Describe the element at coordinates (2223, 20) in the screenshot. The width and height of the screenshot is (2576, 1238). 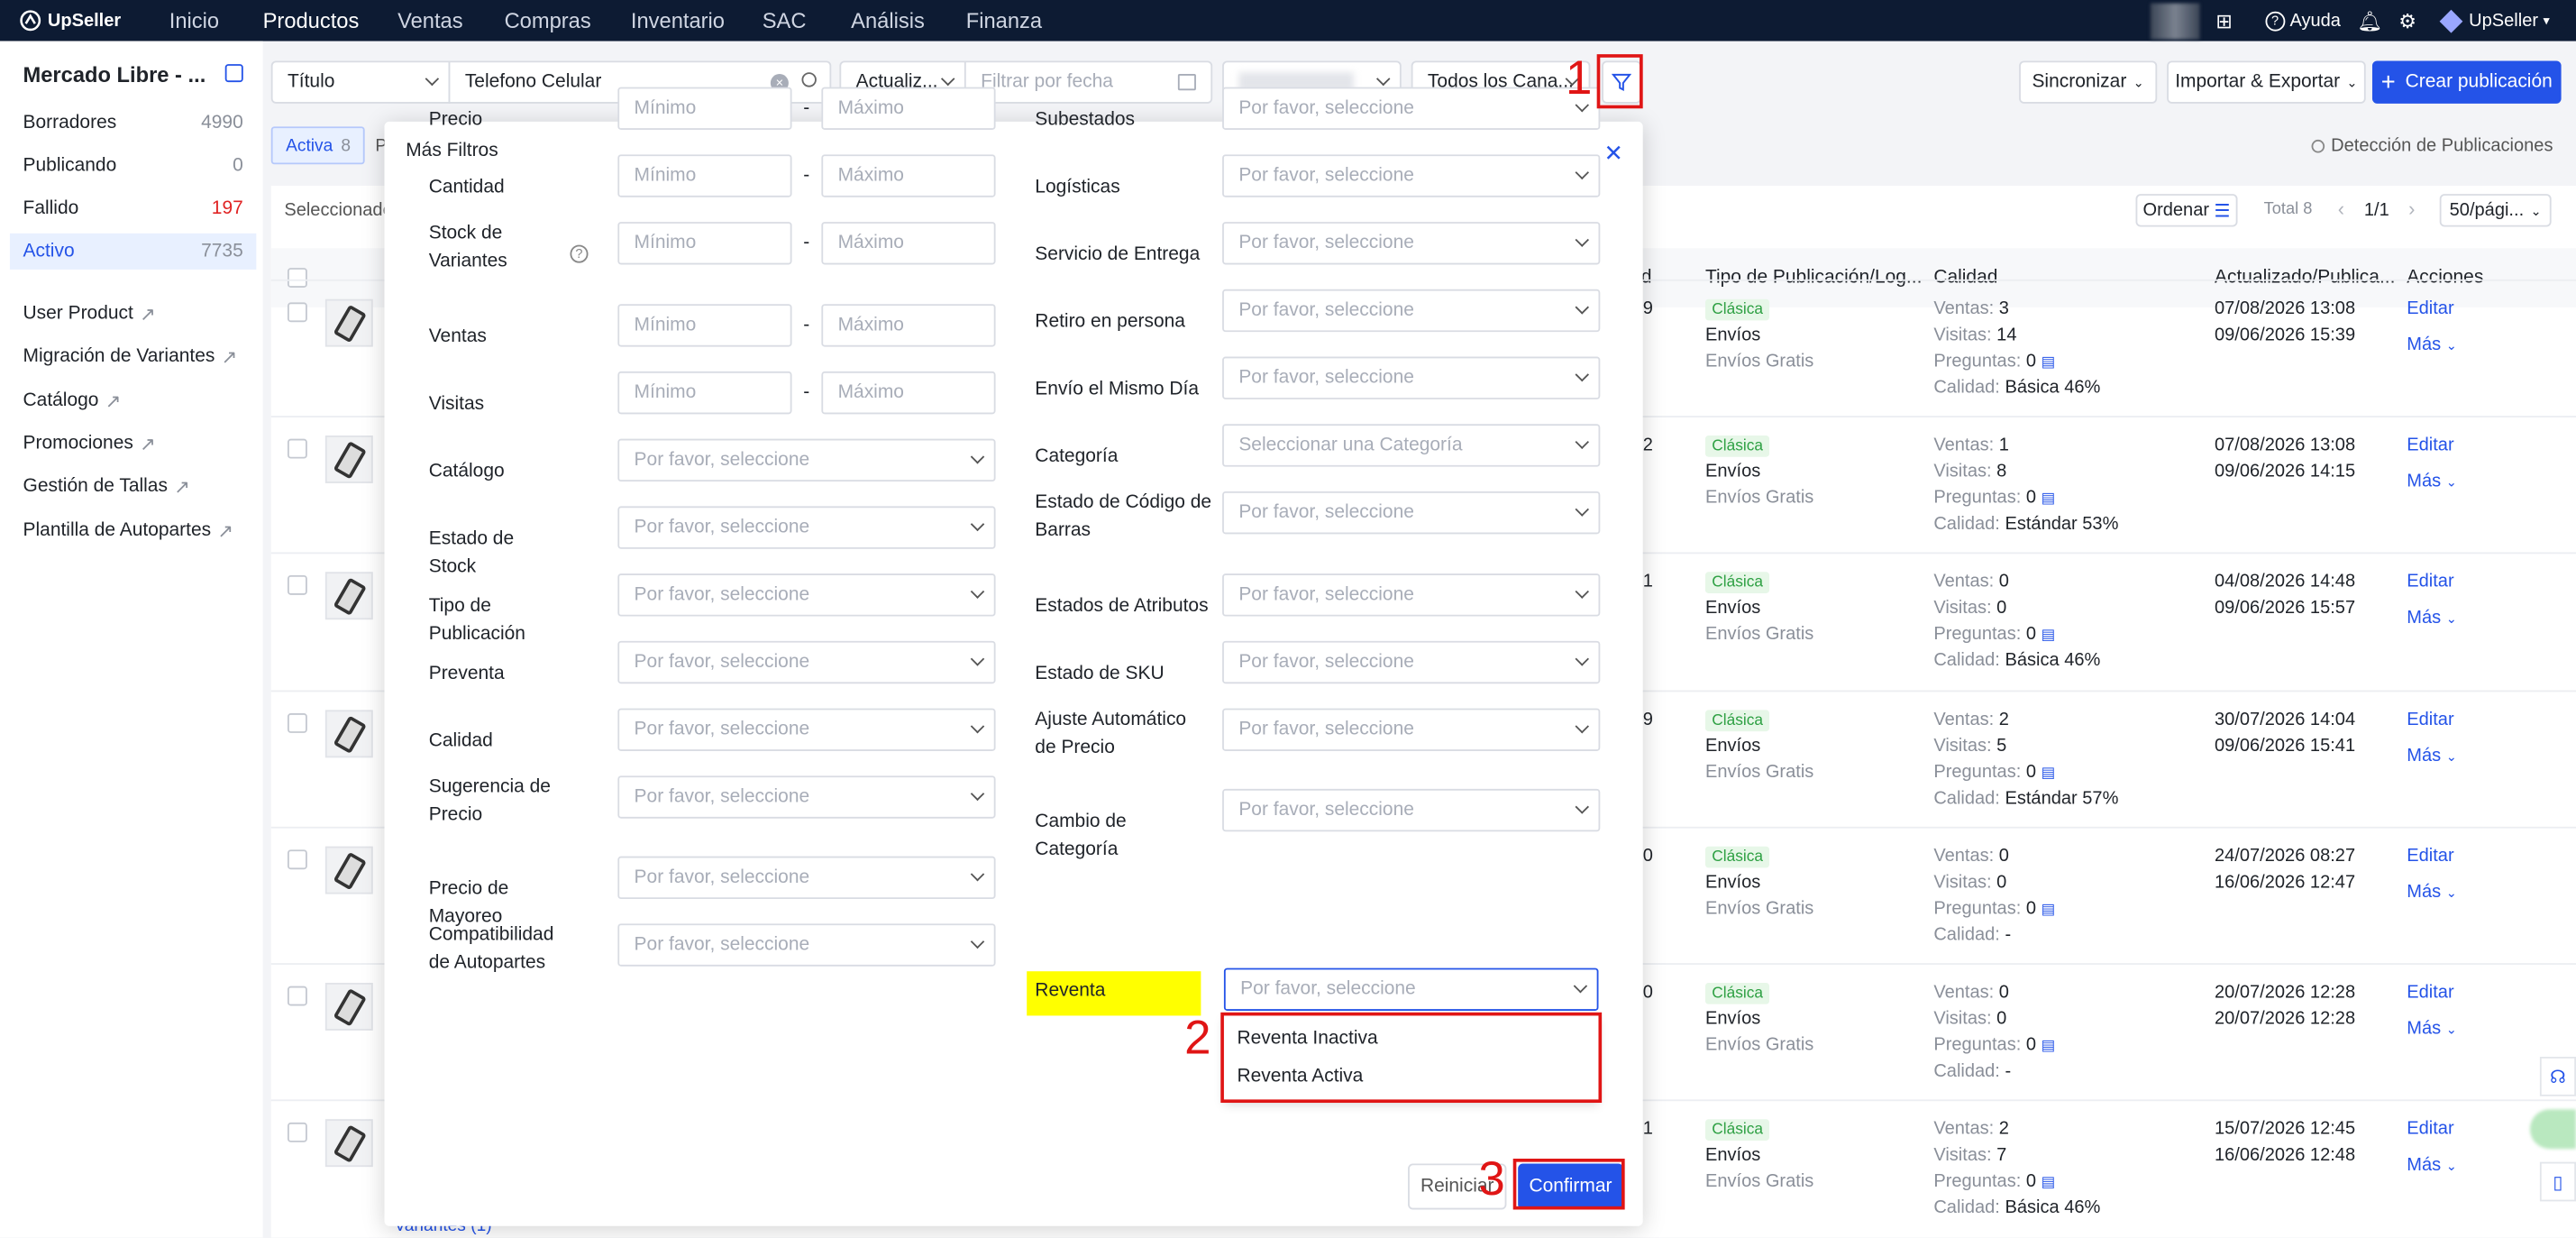
I see `apps-grid-icon: ⊞` at that location.